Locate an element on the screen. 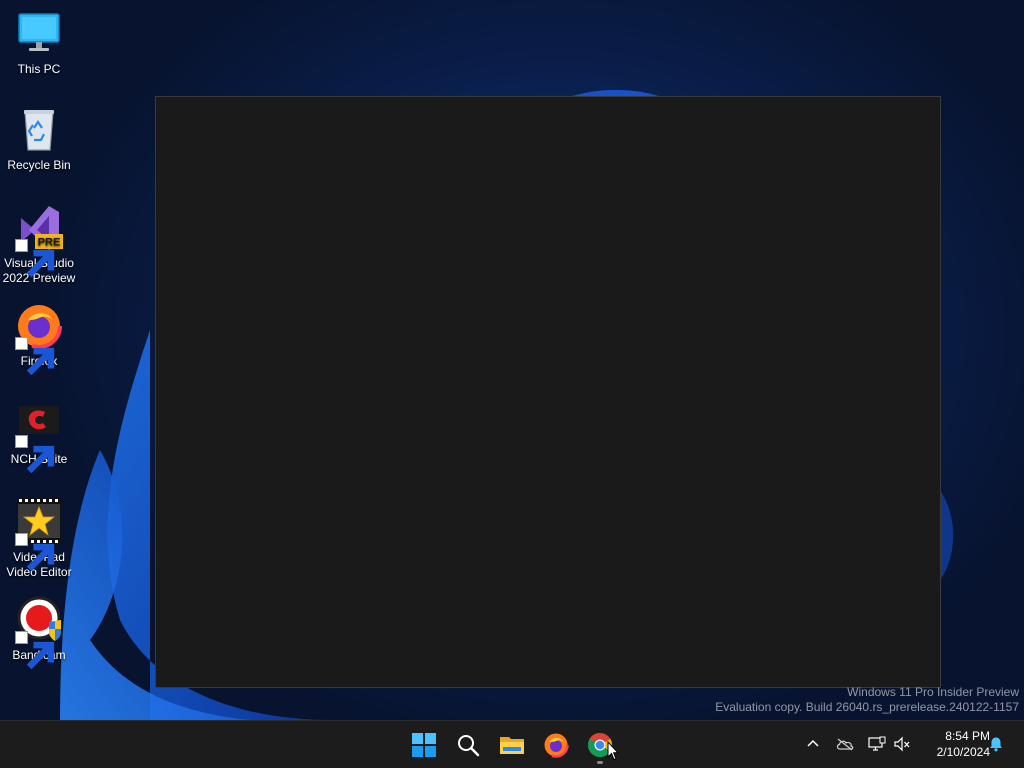  chevron-up-icon is located at coordinates (813, 743).